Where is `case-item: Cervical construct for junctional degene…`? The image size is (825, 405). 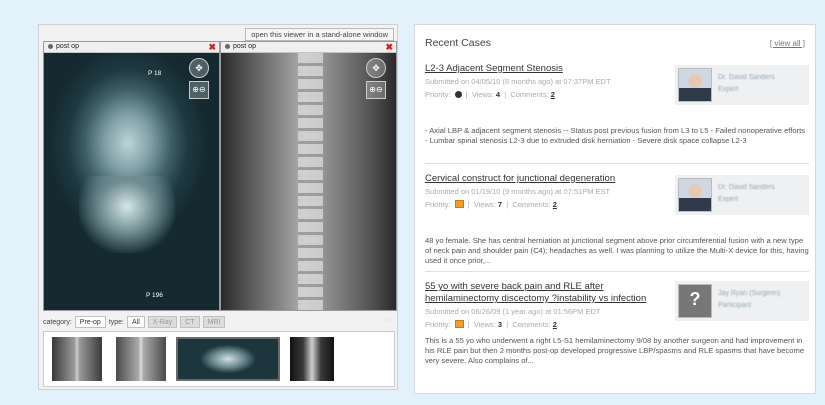 case-item: Cervical construct for junctional degene… is located at coordinates (617, 219).